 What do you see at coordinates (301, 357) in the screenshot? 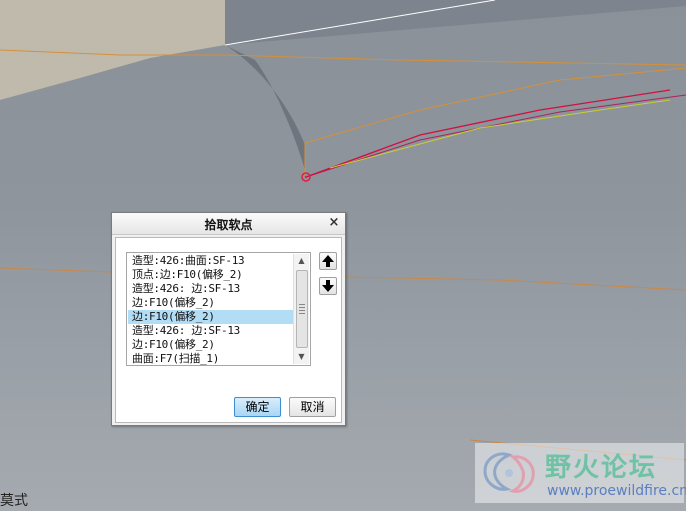
I see `scroll-down-icon: ▼` at bounding box center [301, 357].